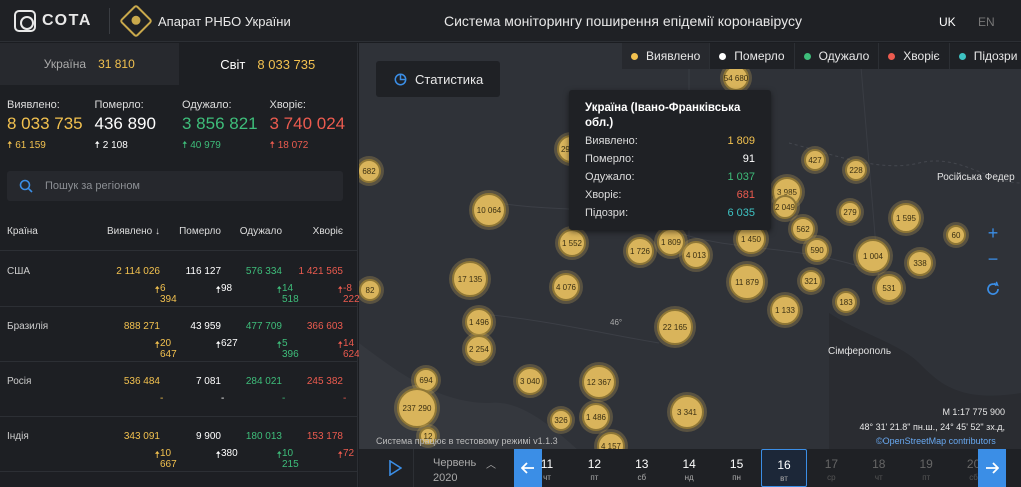  Describe the element at coordinates (803, 229) in the screenshot. I see `map-cluster-marker: 562` at that location.